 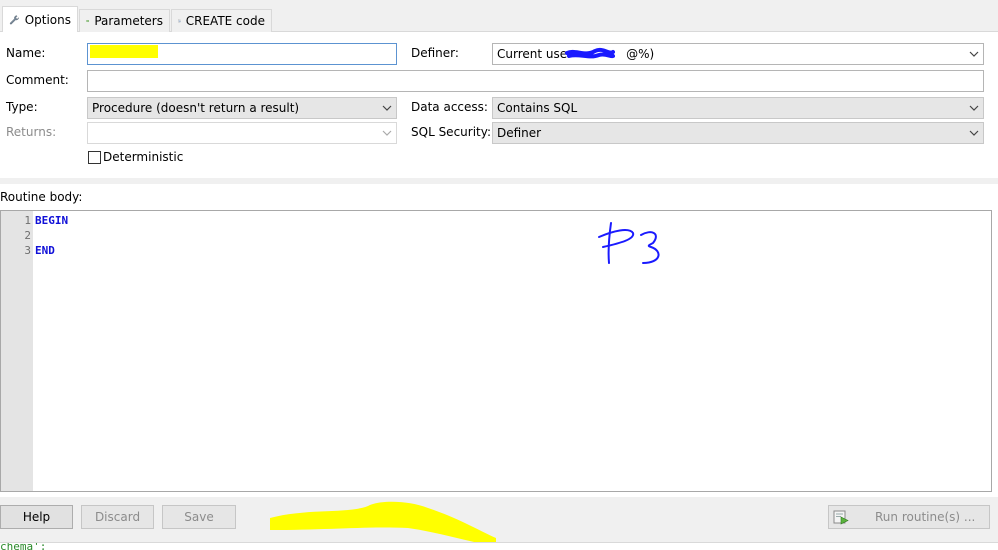 I want to click on type-select: Procedure (doesn't return a result), so click(x=242, y=108).